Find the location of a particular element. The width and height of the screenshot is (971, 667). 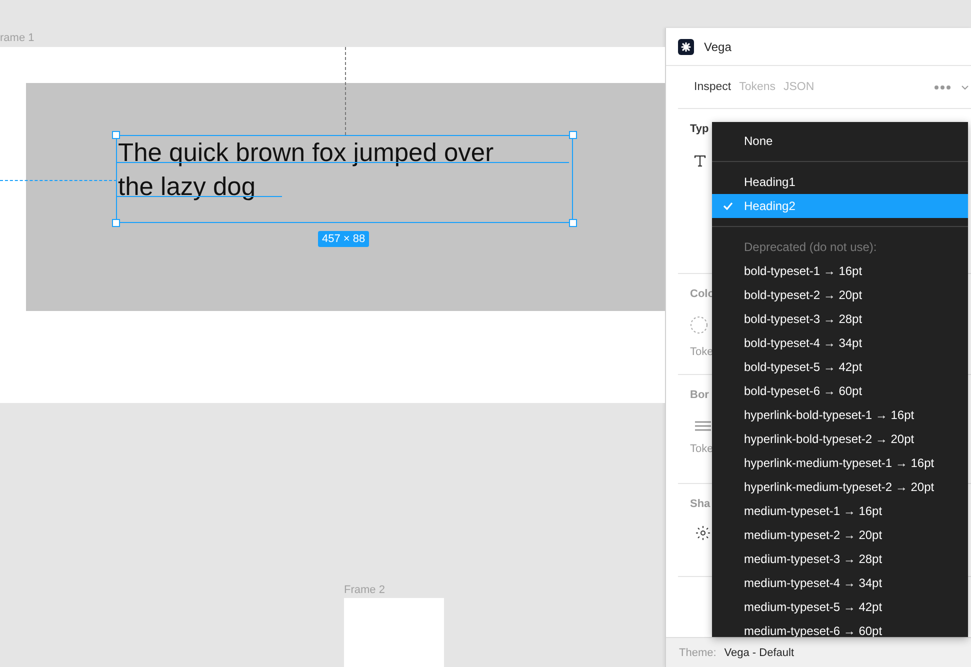

menu-item: hyperlink-bold-typeset-2 → 20pt is located at coordinates (840, 439).